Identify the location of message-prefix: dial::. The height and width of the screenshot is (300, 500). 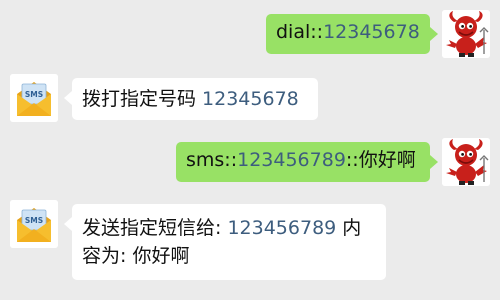
(300, 32).